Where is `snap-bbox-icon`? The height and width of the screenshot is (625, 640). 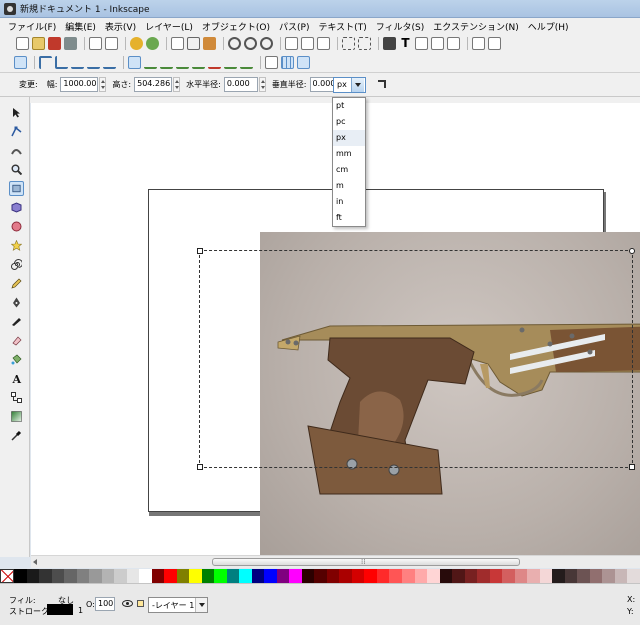
snap-bbox-icon is located at coordinates (45, 62).